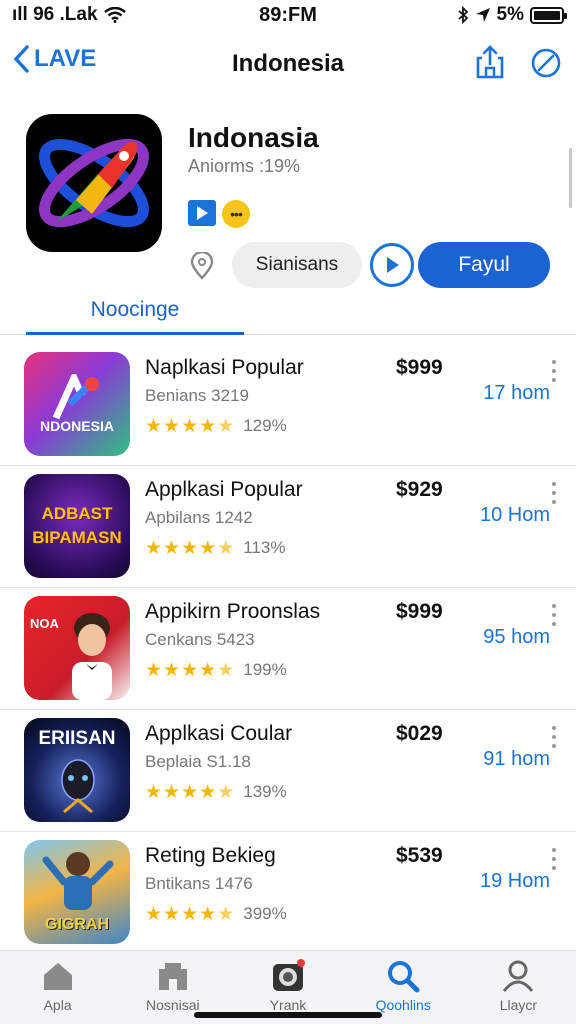  What do you see at coordinates (202, 213) in the screenshot?
I see `play-store-icon` at bounding box center [202, 213].